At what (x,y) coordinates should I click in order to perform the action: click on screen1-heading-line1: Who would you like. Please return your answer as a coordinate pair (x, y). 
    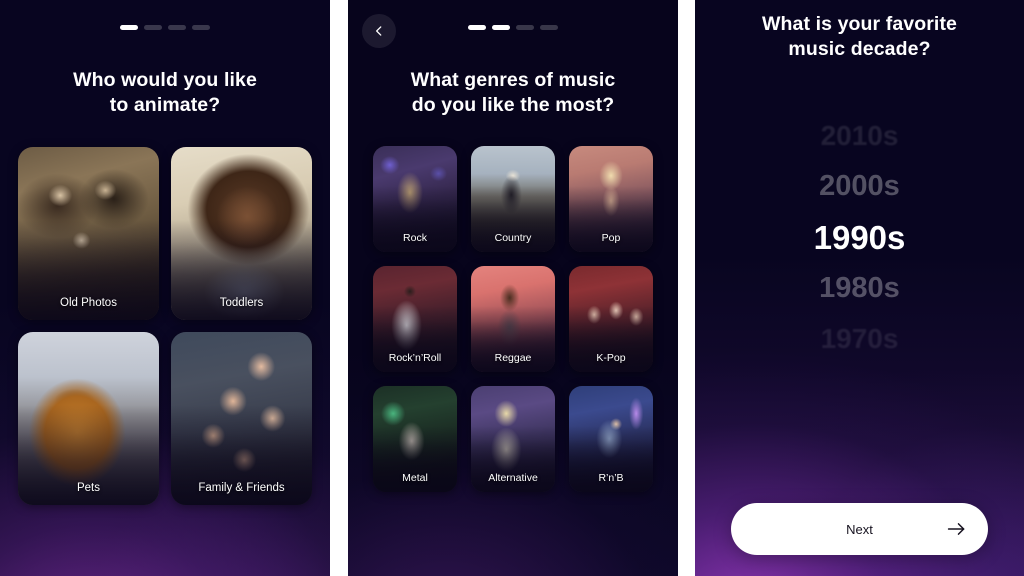
    Looking at the image, I should click on (165, 80).